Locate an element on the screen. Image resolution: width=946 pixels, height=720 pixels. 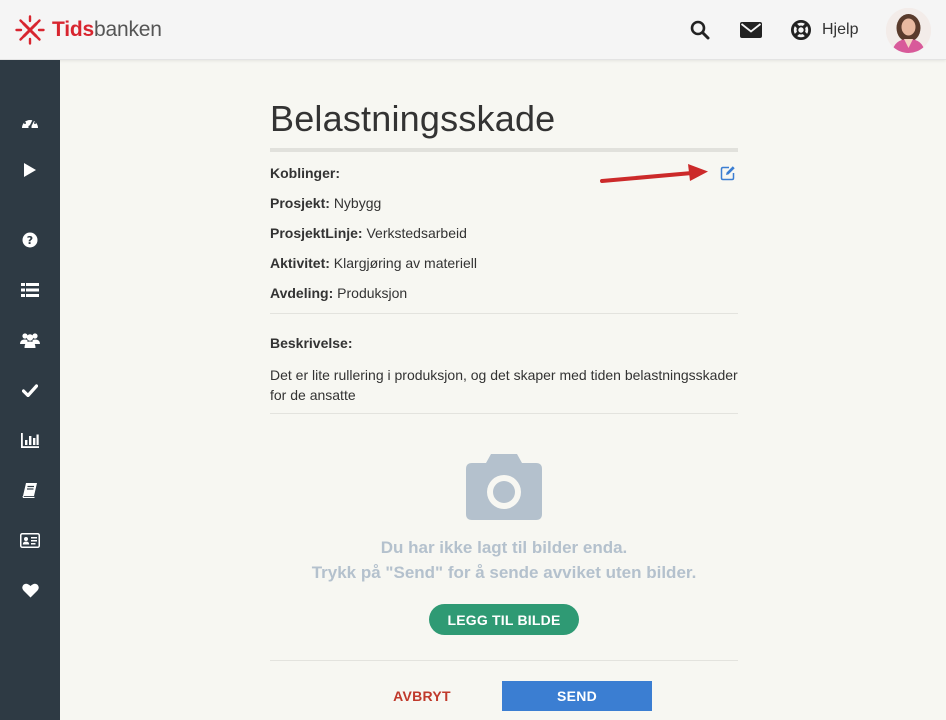
help-label: Hjelp is located at coordinates (840, 29).